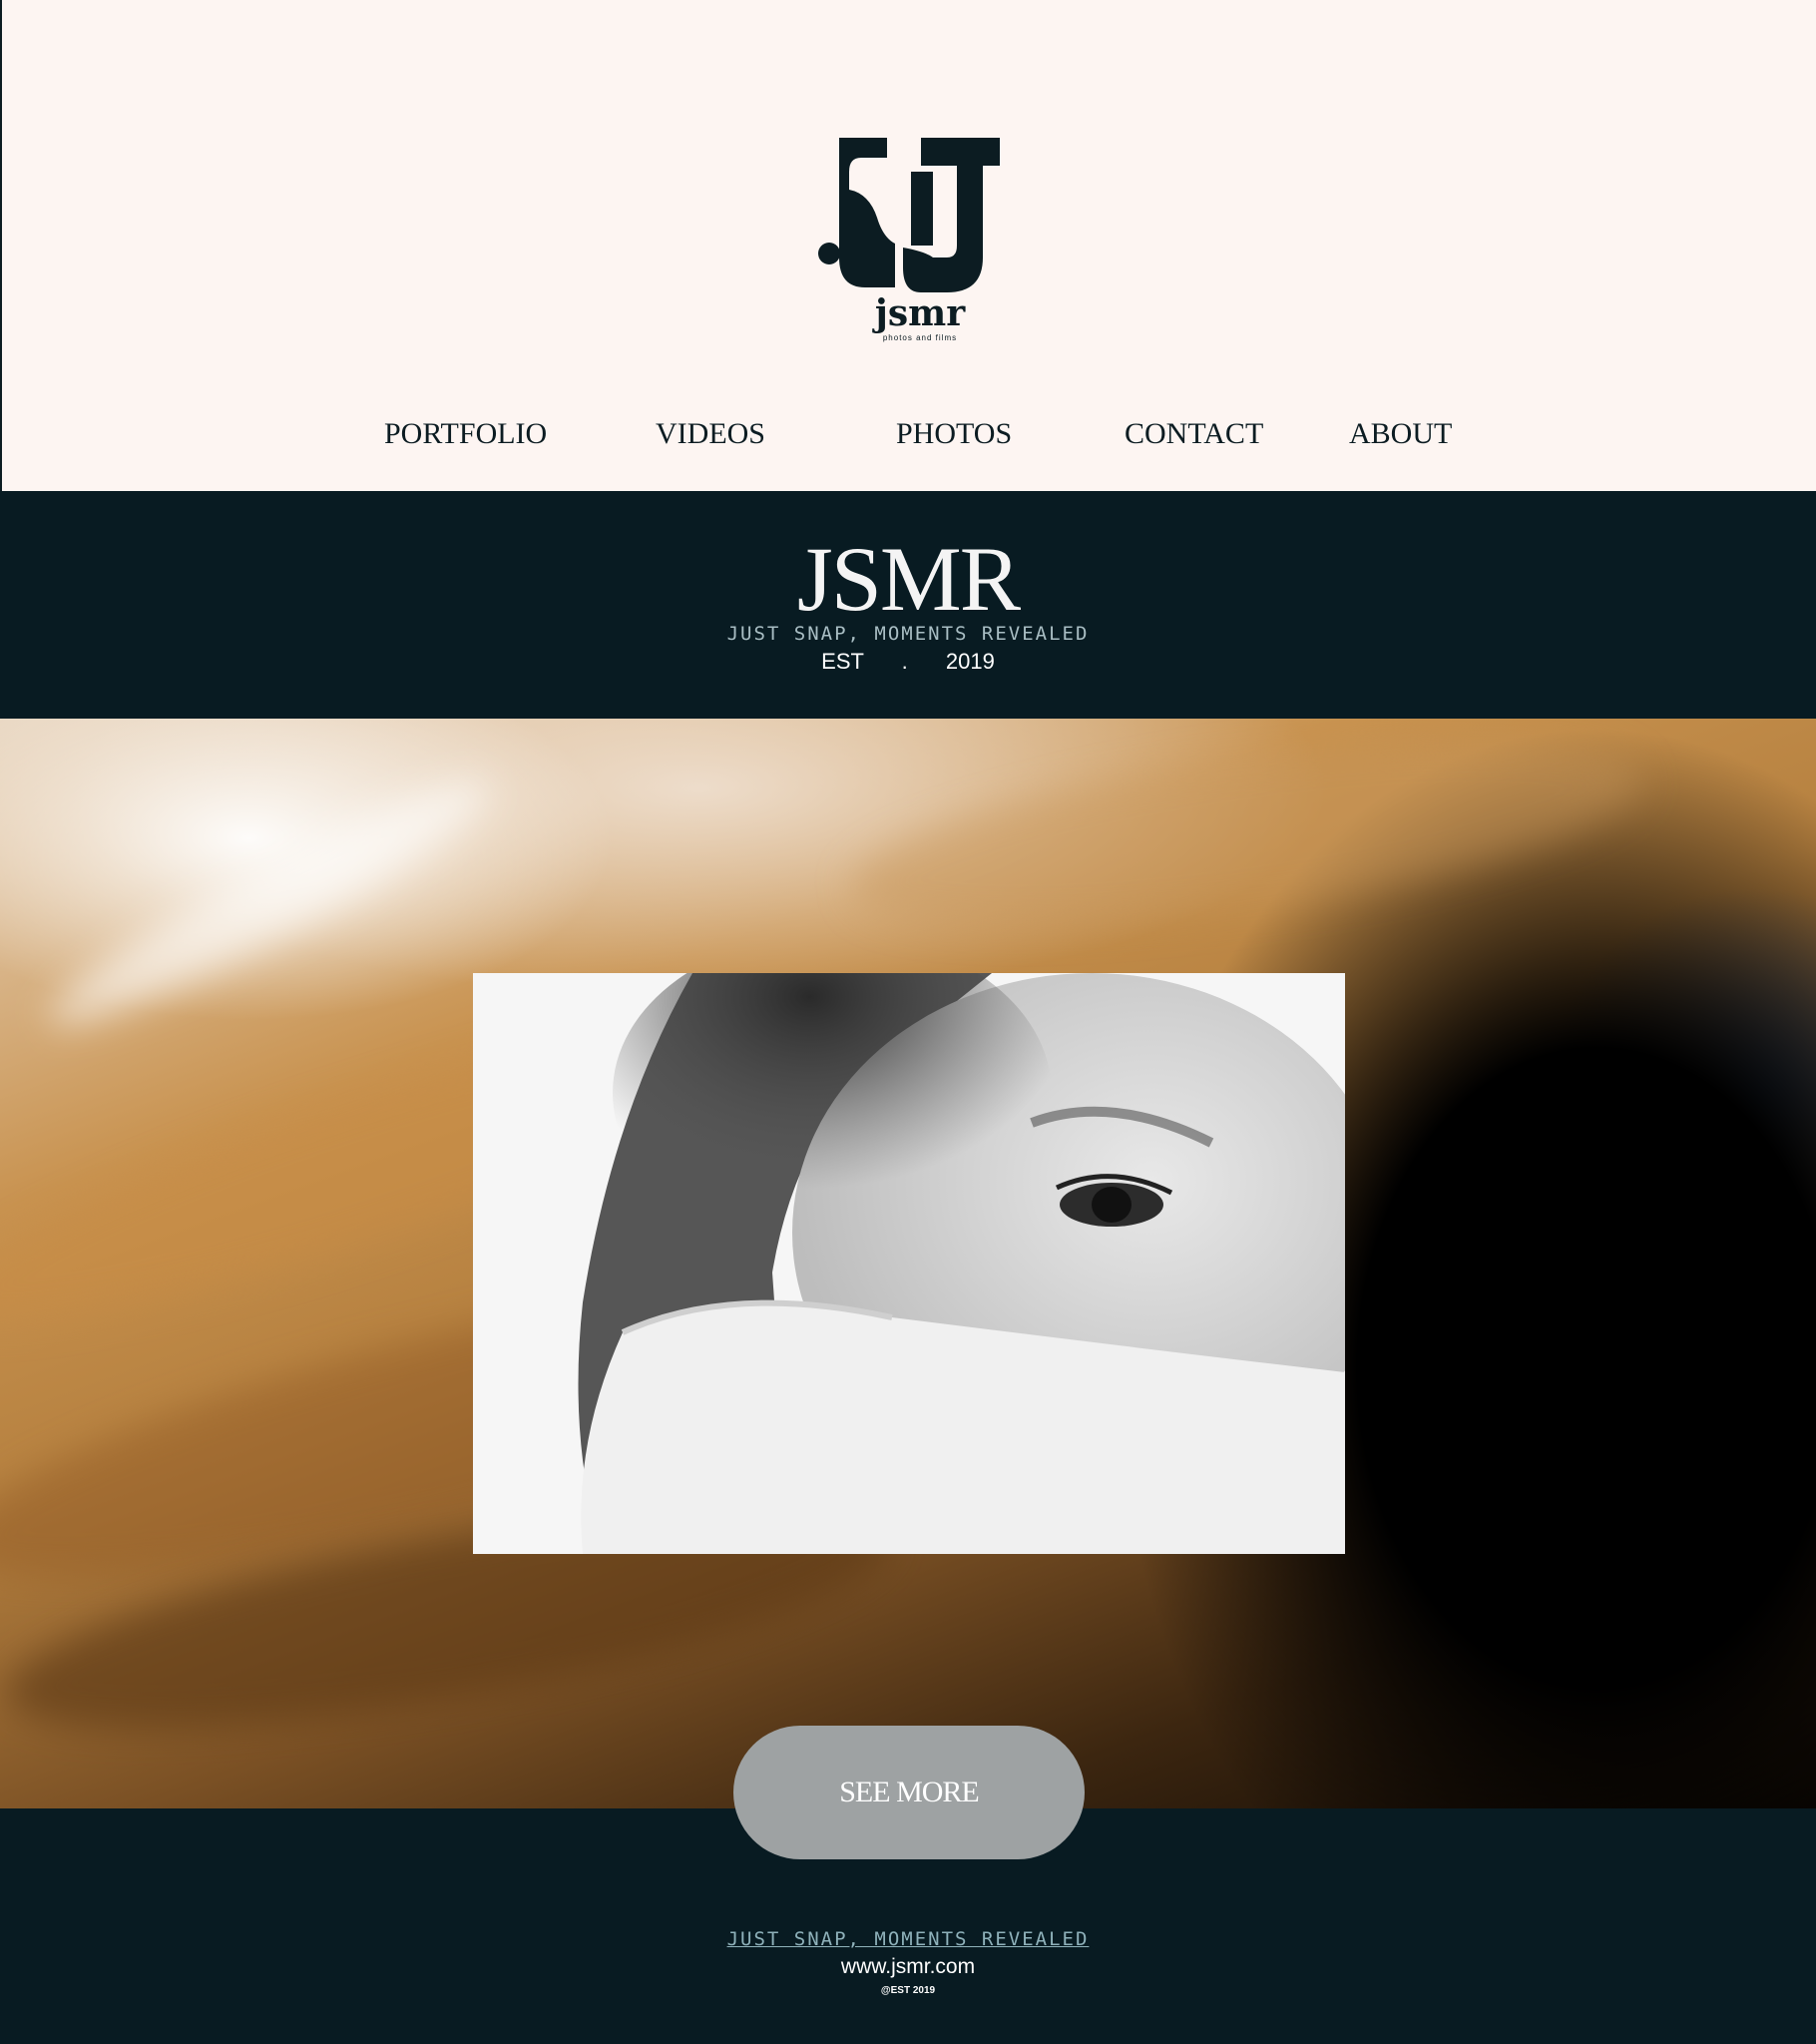  What do you see at coordinates (908, 1939) in the screenshot?
I see `footer-tagline-link: JUST SNAP, MOMENTS REVEALED` at bounding box center [908, 1939].